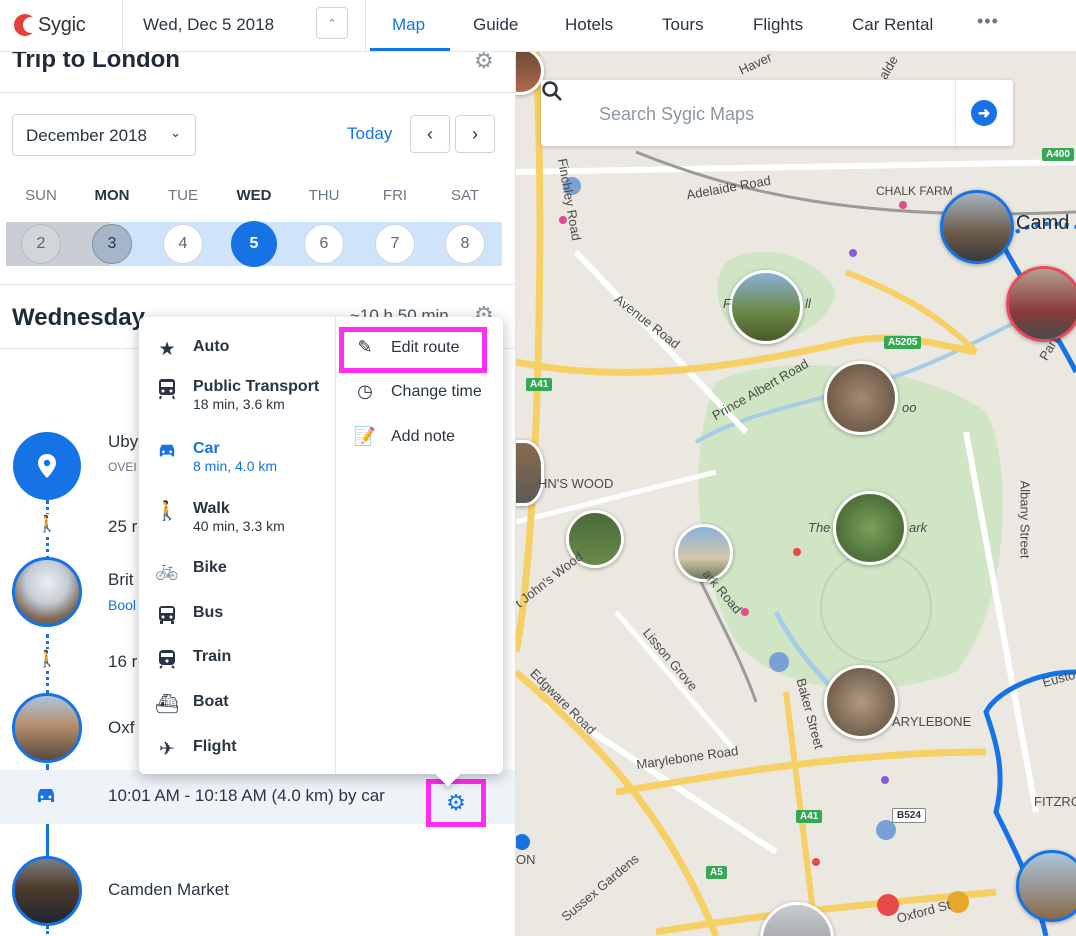 The image size is (1076, 936). Describe the element at coordinates (104, 135) in the screenshot. I see `month-select: December 2018 ⌄` at that location.